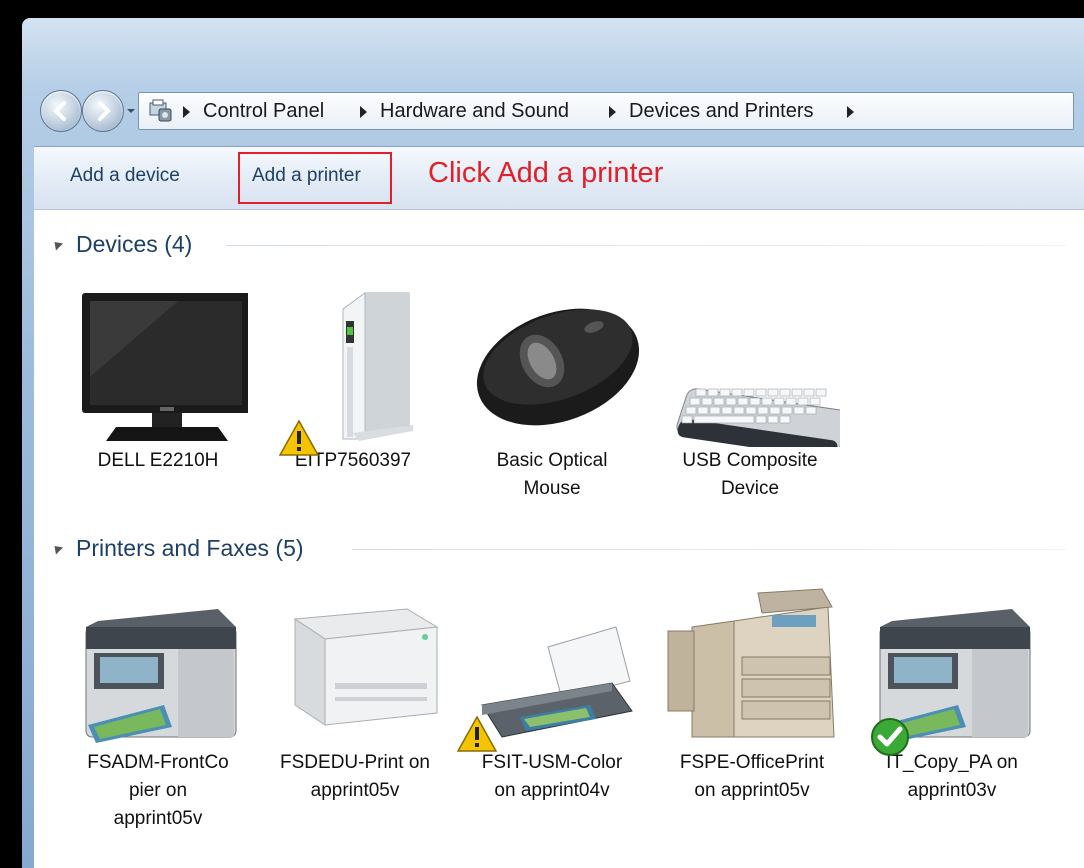 The width and height of the screenshot is (1084, 868). Describe the element at coordinates (750, 475) in the screenshot. I see `device-label: USB Composite Device` at that location.